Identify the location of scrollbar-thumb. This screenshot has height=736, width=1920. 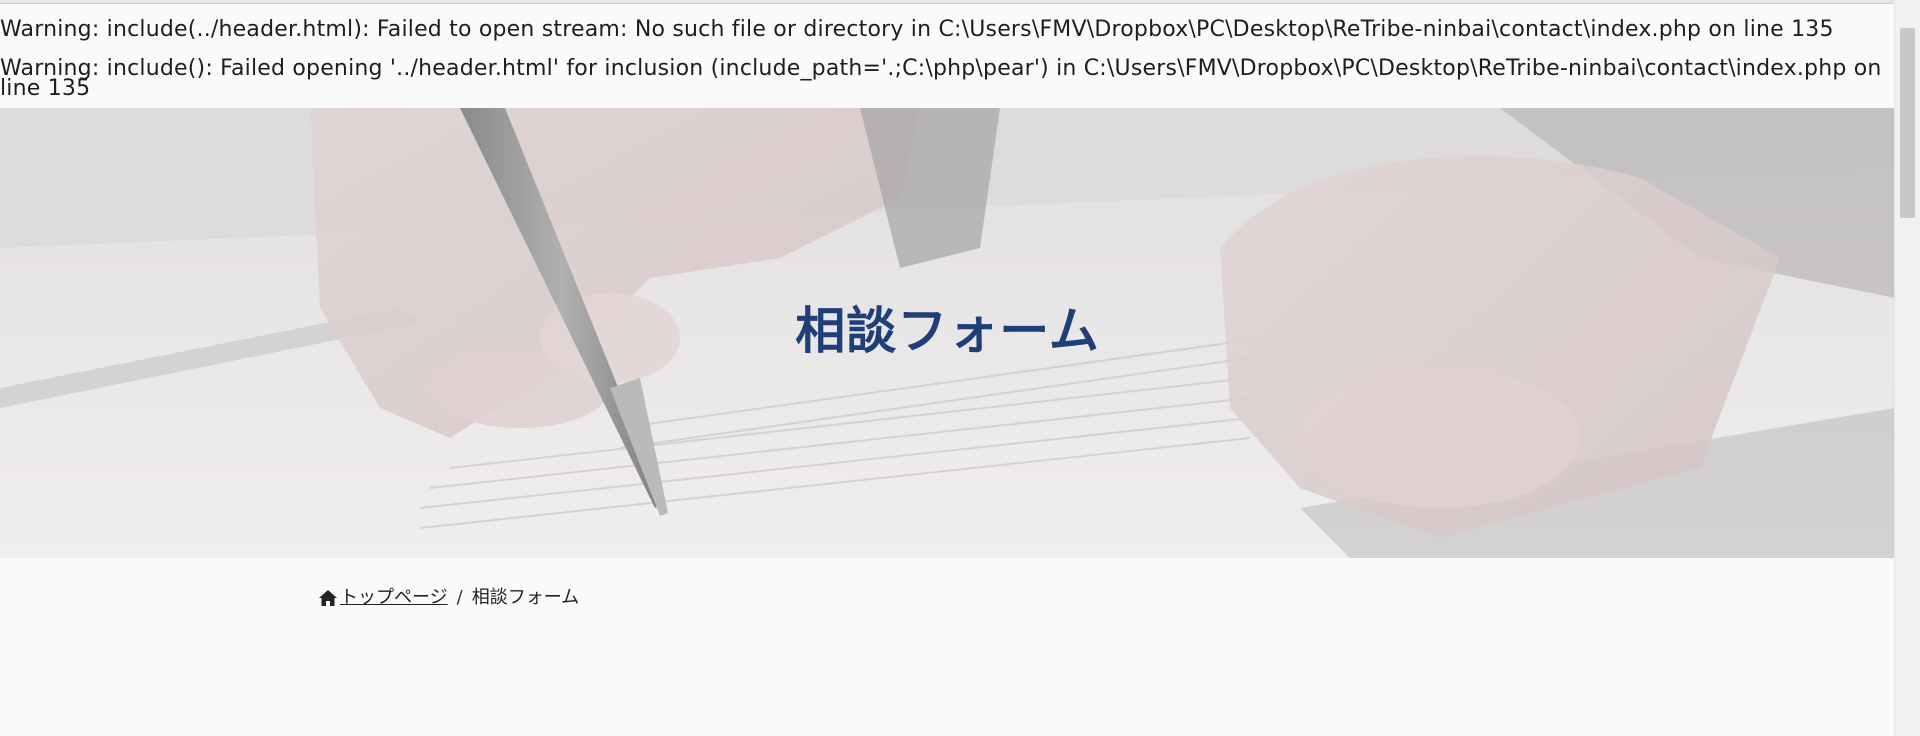
(1907, 123).